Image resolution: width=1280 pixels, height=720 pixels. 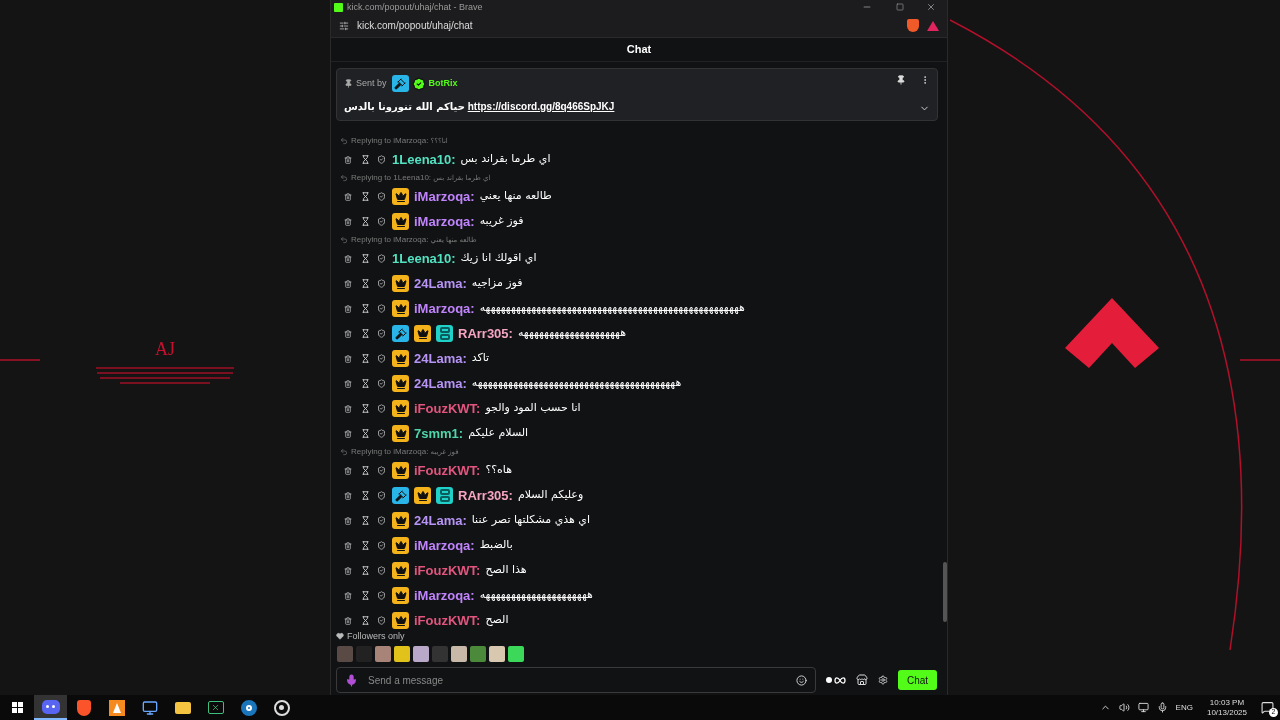 What do you see at coordinates (836, 680) in the screenshot?
I see `points-icon` at bounding box center [836, 680].